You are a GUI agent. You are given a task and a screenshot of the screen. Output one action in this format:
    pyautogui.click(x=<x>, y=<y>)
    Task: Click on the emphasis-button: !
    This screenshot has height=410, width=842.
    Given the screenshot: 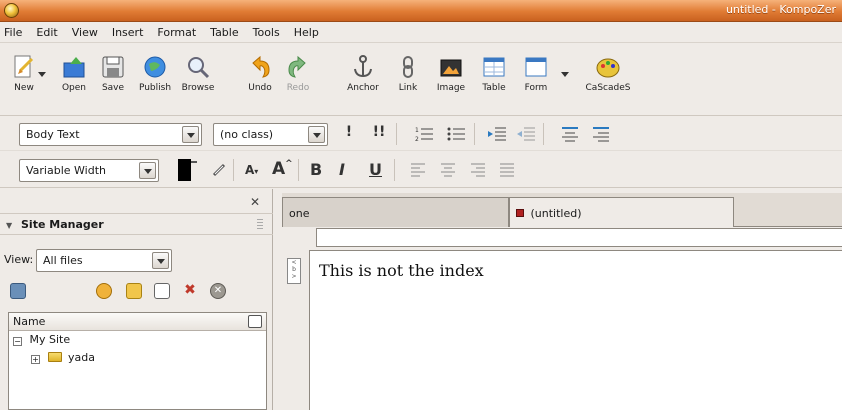 What is the action you would take?
    pyautogui.click(x=349, y=132)
    